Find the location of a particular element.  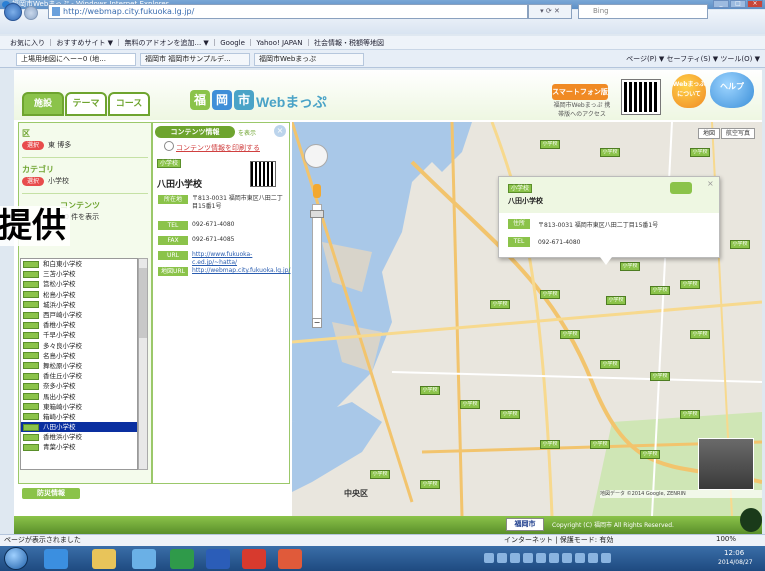

forward-button is located at coordinates (31, 13).